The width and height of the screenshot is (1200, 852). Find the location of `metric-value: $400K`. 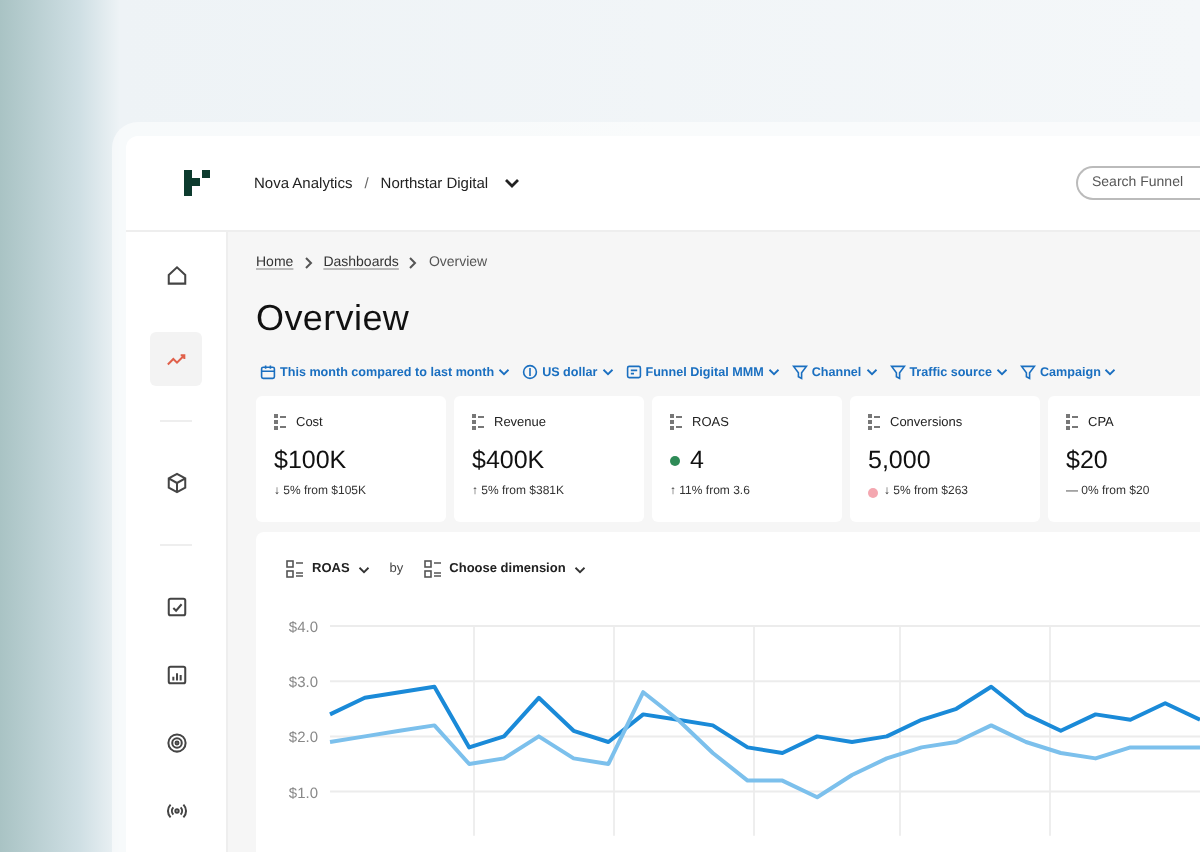

metric-value: $400K is located at coordinates (508, 460).